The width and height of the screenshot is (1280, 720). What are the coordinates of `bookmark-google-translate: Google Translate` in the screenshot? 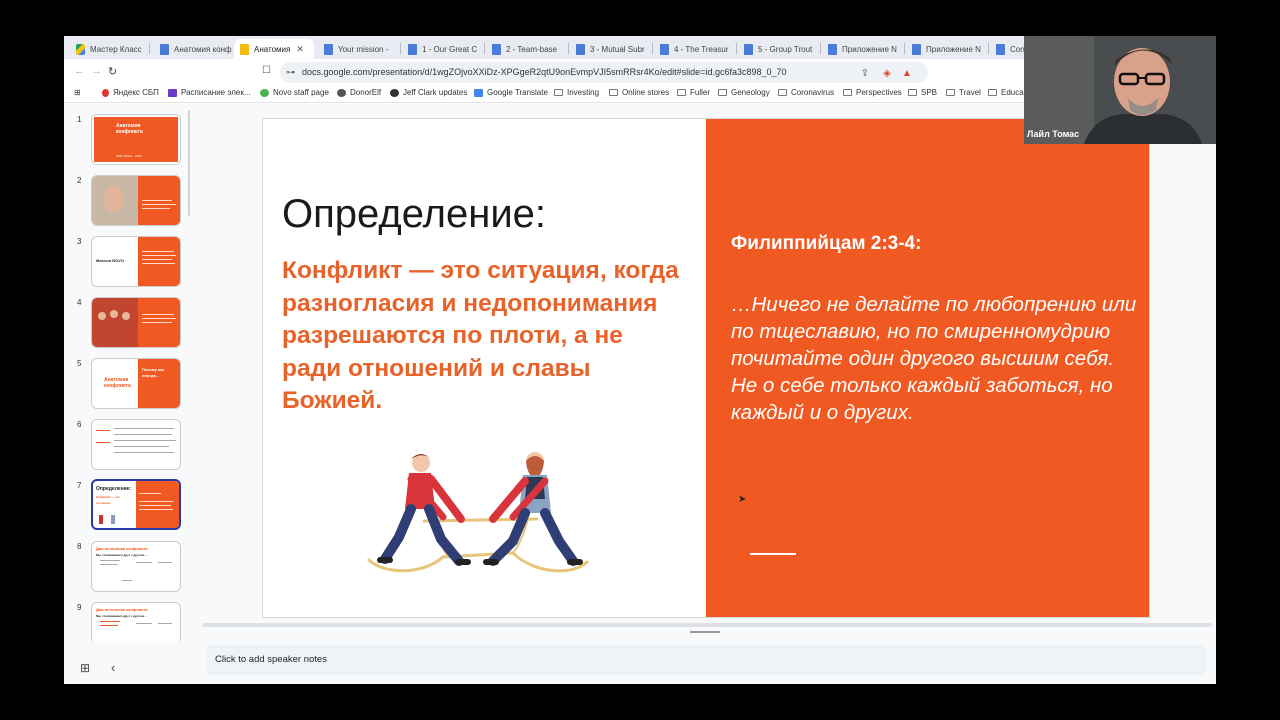 It's located at (511, 92).